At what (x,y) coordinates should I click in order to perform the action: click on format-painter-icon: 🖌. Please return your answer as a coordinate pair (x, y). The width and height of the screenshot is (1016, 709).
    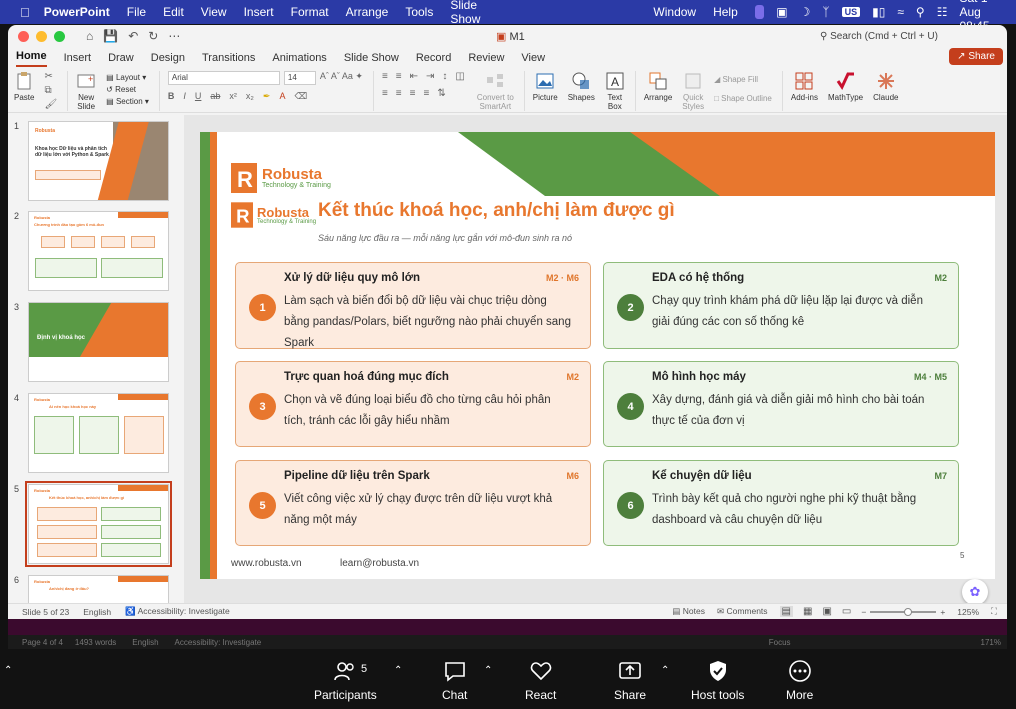
    Looking at the image, I should click on (50, 104).